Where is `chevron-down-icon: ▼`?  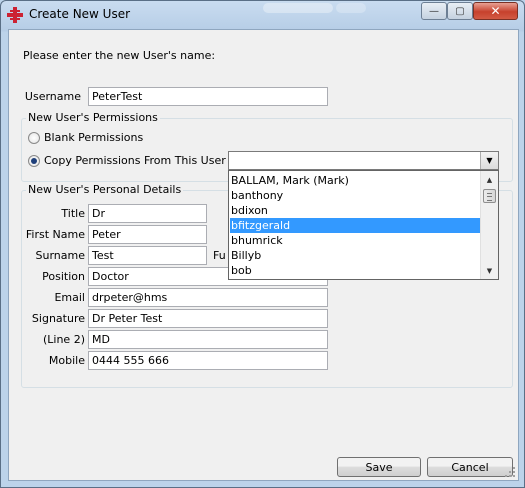 chevron-down-icon: ▼ is located at coordinates (489, 160).